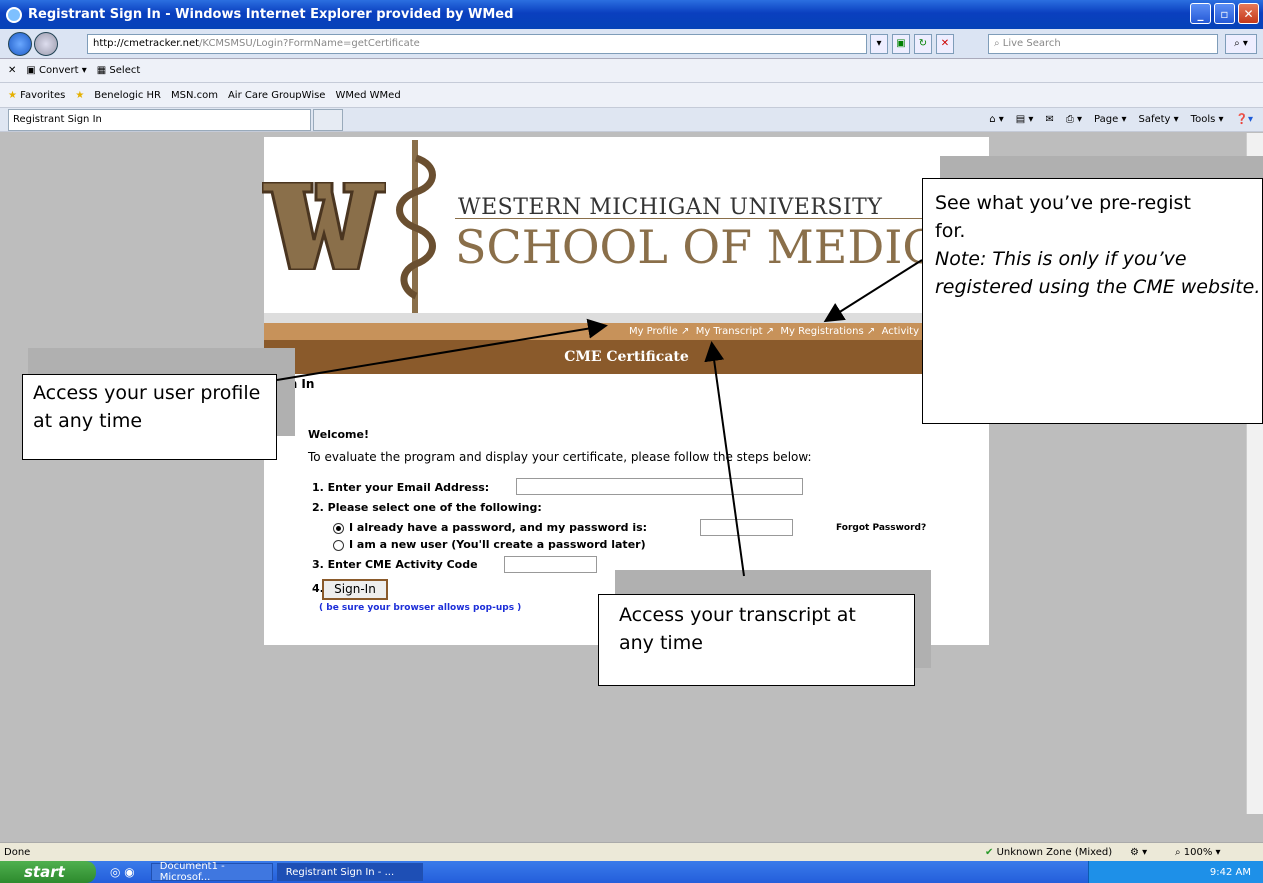 The image size is (1263, 883). Describe the element at coordinates (1230, 872) in the screenshot. I see `clock: 9:42 AM` at that location.